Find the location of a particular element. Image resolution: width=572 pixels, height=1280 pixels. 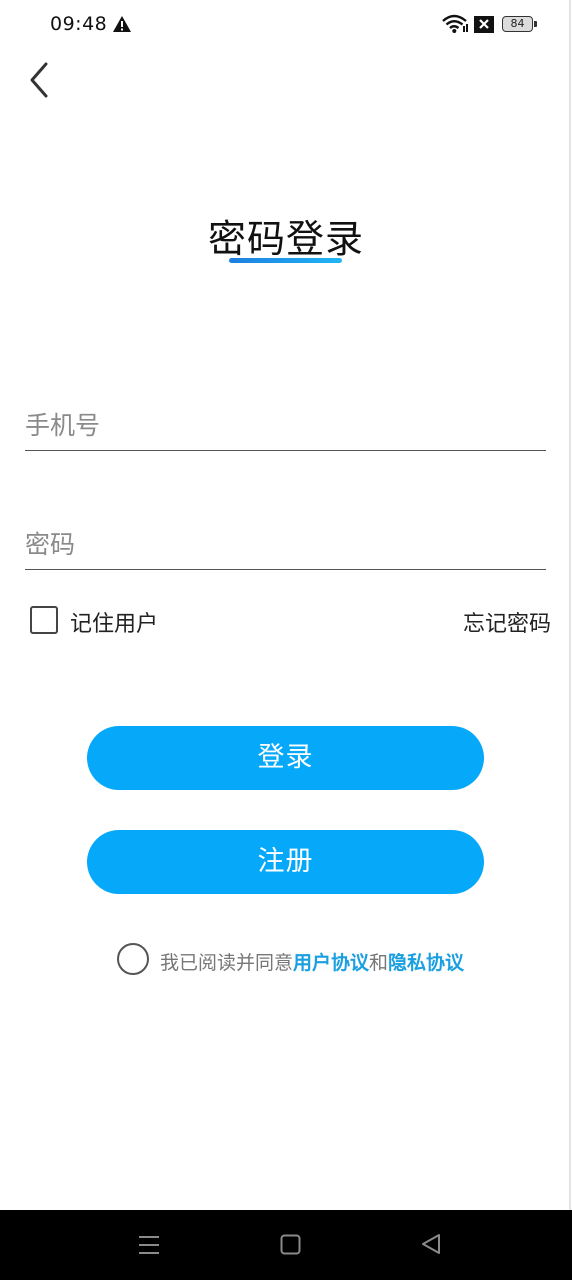

page-title: 密码登录 is located at coordinates (285, 239).